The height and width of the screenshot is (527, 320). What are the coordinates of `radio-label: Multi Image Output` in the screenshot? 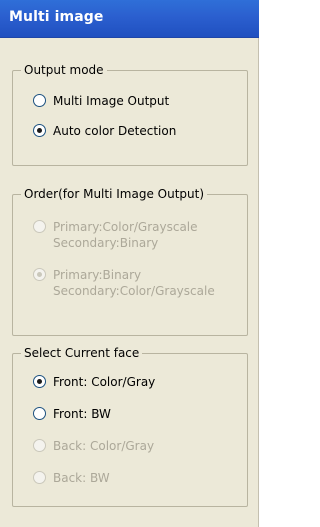 It's located at (111, 101).